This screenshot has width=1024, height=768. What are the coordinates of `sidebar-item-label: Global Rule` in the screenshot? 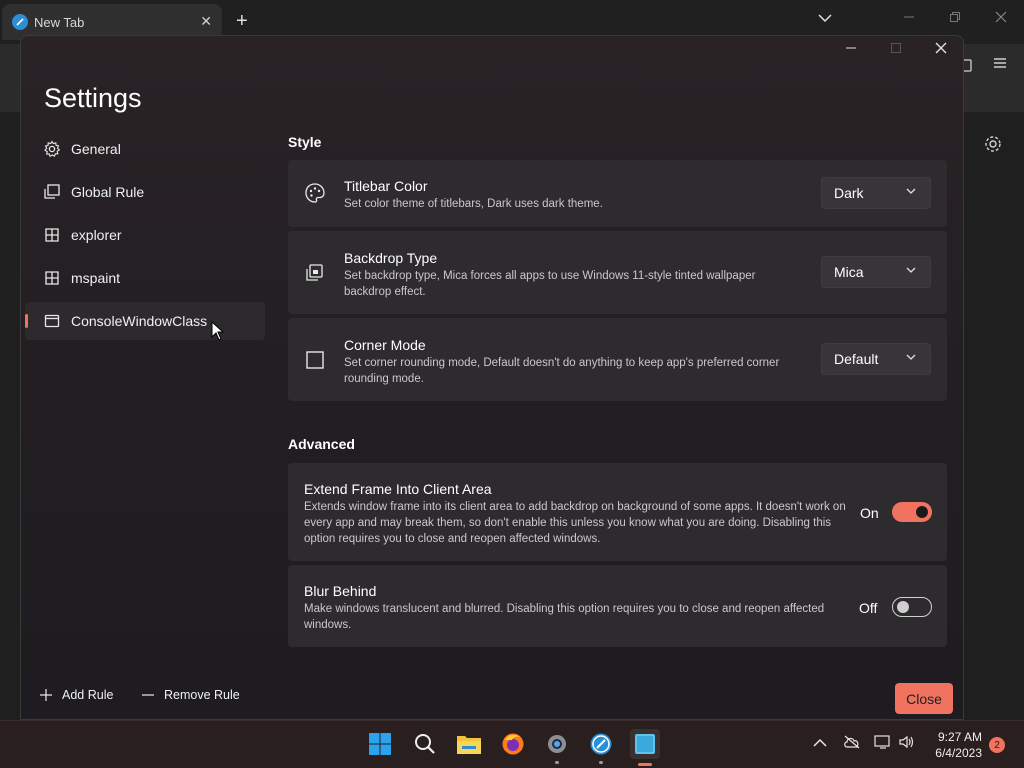 It's located at (108, 192).